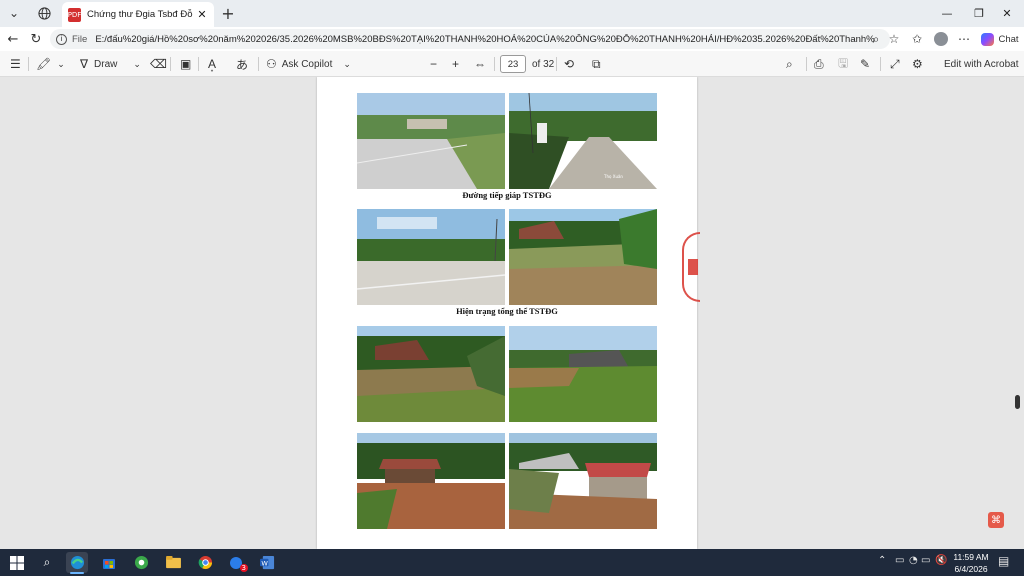 The height and width of the screenshot is (576, 1024). I want to click on zoom-magnifier-icon: ⌕, so click(876, 39).